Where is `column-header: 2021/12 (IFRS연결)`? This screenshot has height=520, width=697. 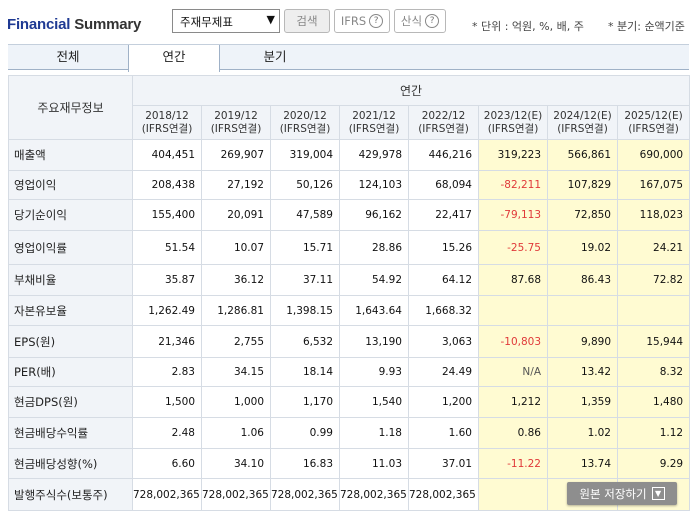
column-header: 2021/12 (IFRS연결) is located at coordinates (374, 122).